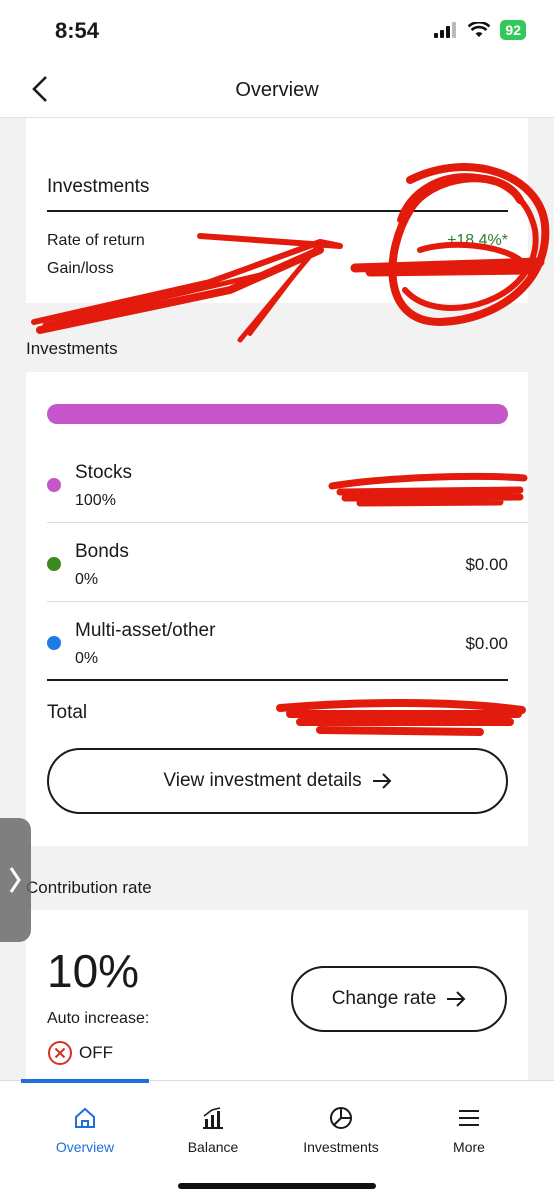 The height and width of the screenshot is (1199, 554). Describe the element at coordinates (277, 414) in the screenshot. I see `allocation-bar` at that location.